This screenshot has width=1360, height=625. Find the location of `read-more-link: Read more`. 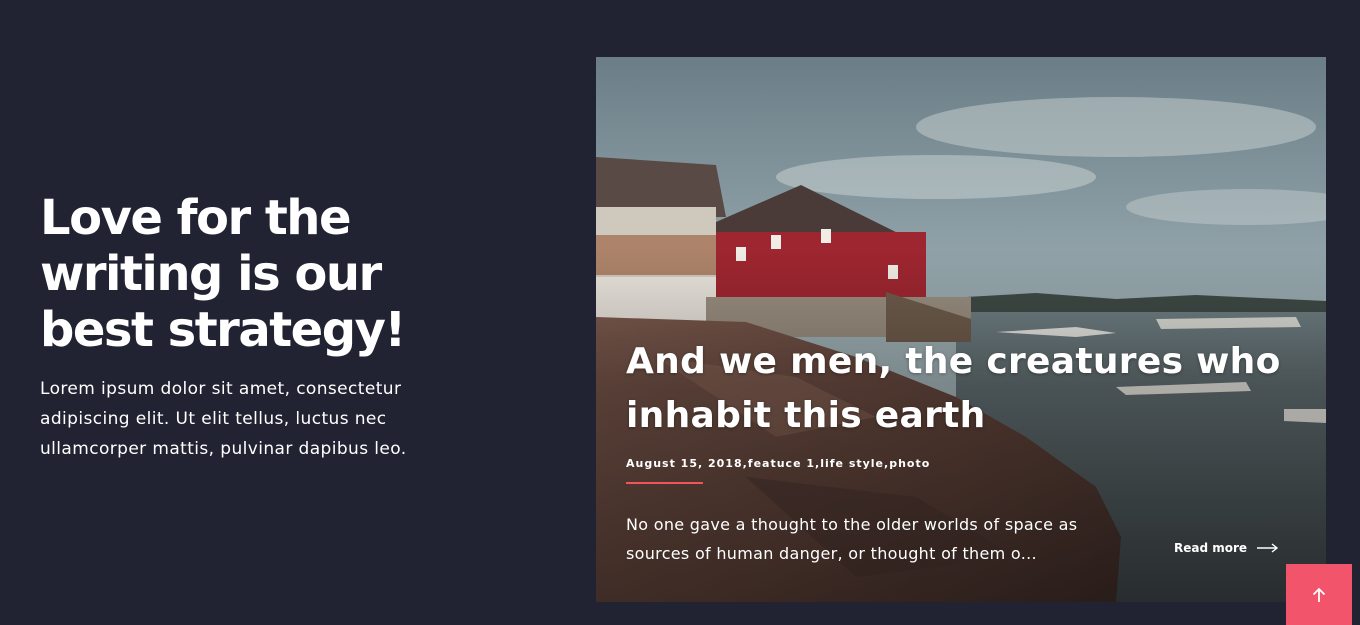

read-more-link: Read more is located at coordinates (1226, 548).